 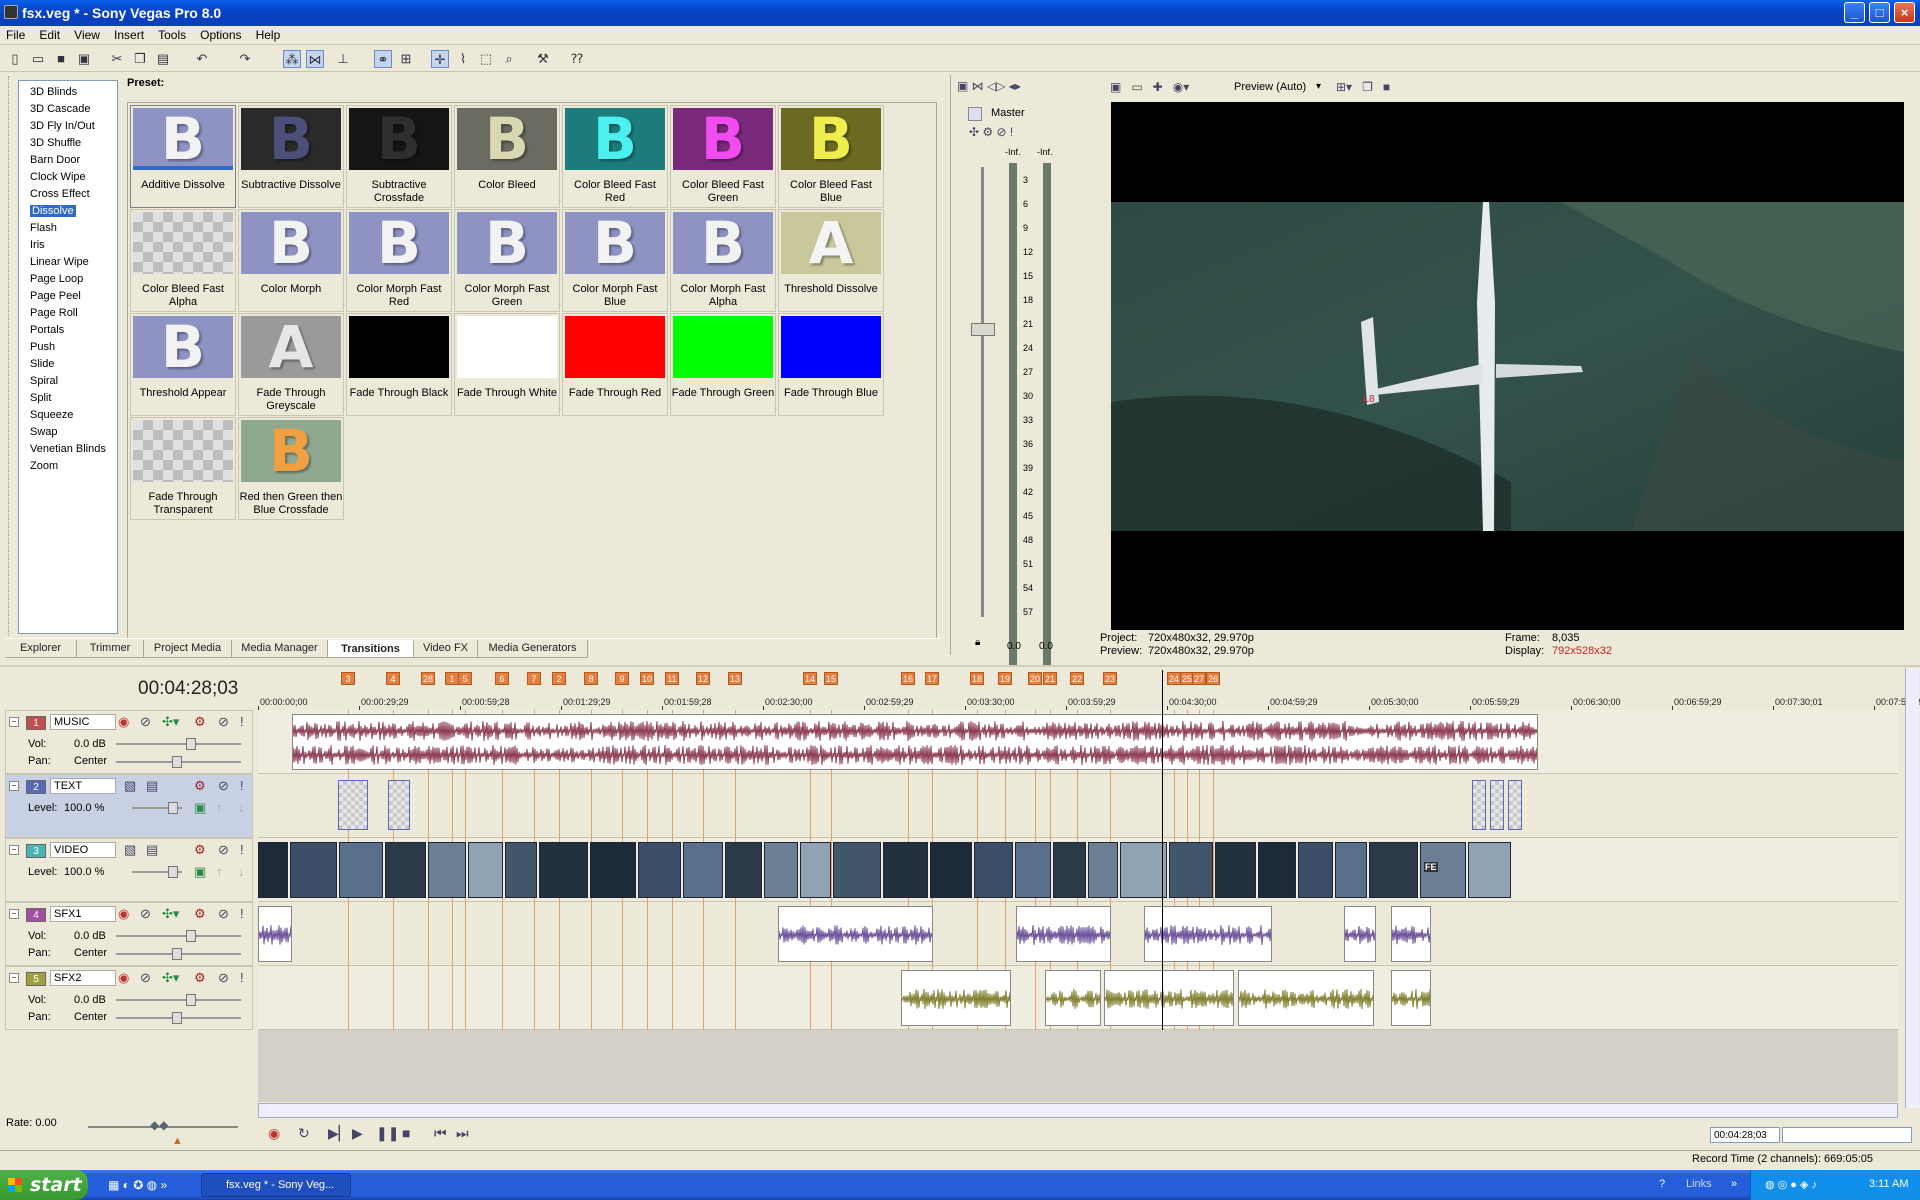 What do you see at coordinates (84, 59) in the screenshot?
I see `properties-icon: ▣` at bounding box center [84, 59].